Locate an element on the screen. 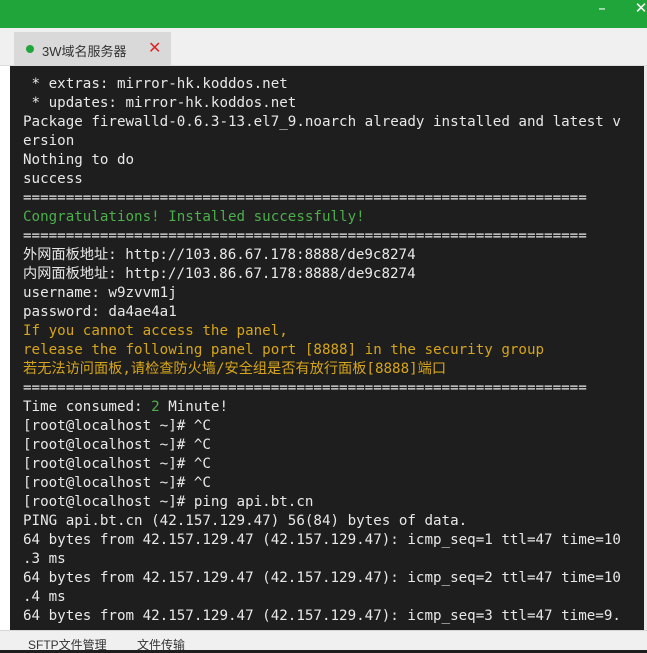 The height and width of the screenshot is (653, 647). bottom-tool-tabs: SFTP文件管理 文件传输 is located at coordinates (323, 641).